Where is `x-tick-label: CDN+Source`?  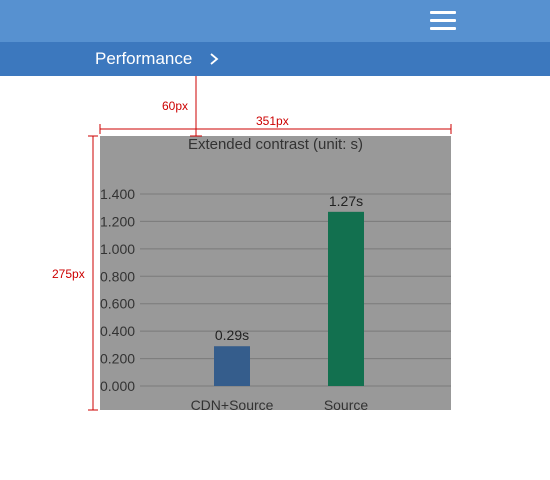 x-tick-label: CDN+Source is located at coordinates (232, 405).